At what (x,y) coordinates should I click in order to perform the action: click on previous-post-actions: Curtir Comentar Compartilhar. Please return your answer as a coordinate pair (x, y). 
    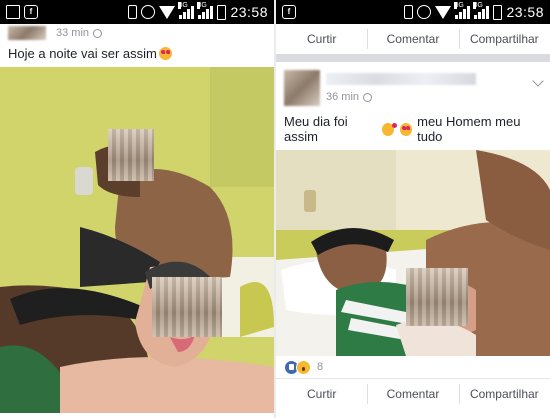
    Looking at the image, I should click on (413, 39).